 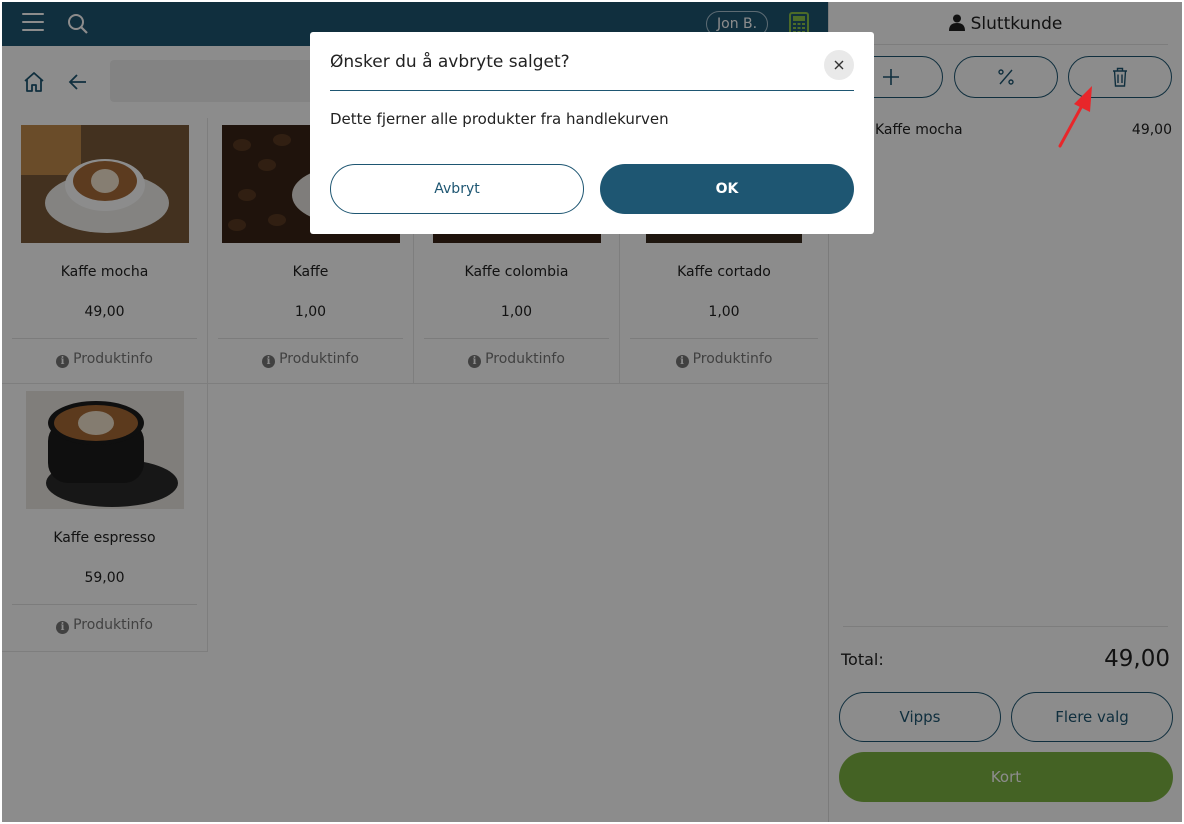 What do you see at coordinates (727, 189) in the screenshot?
I see `ok-button: OK` at bounding box center [727, 189].